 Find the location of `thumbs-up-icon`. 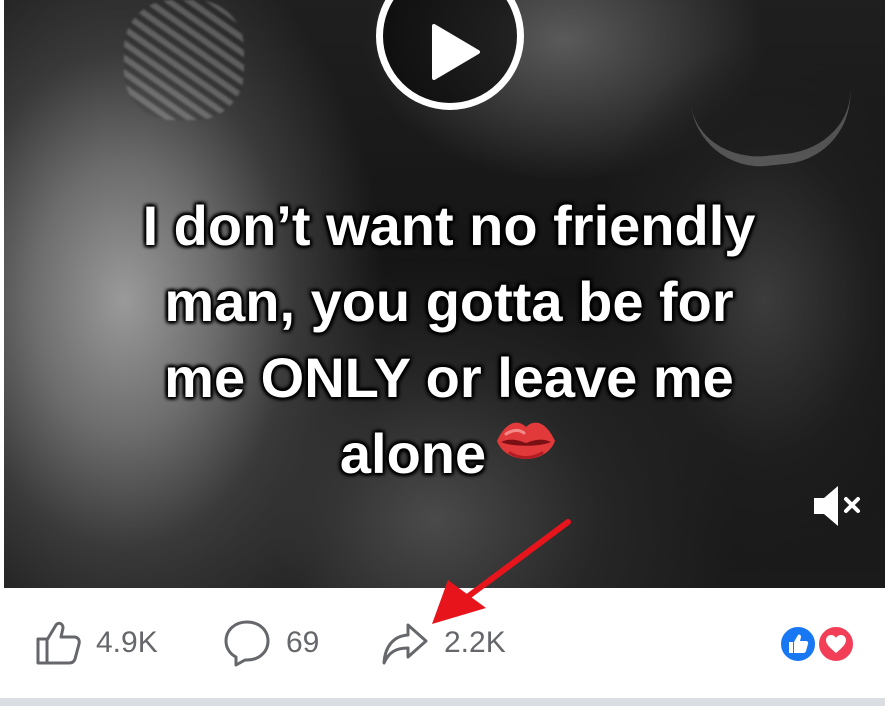

thumbs-up-icon is located at coordinates (58, 643).